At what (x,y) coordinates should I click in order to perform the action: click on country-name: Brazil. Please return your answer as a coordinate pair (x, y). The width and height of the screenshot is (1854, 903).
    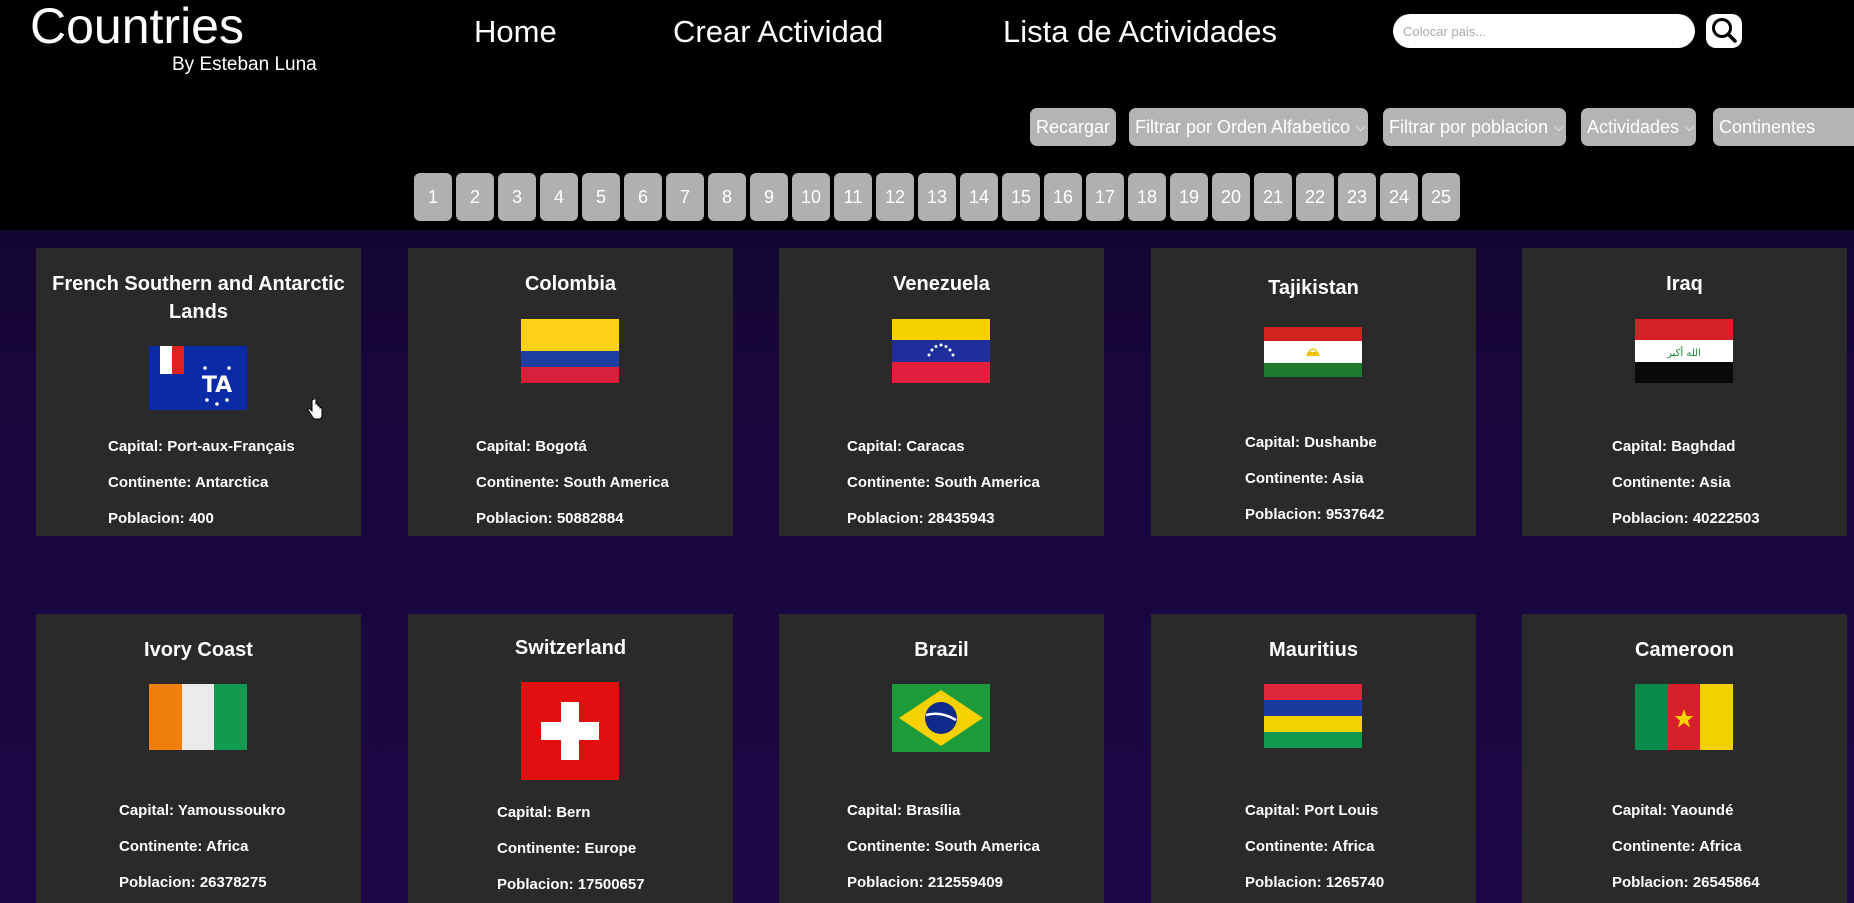
    Looking at the image, I should click on (941, 650).